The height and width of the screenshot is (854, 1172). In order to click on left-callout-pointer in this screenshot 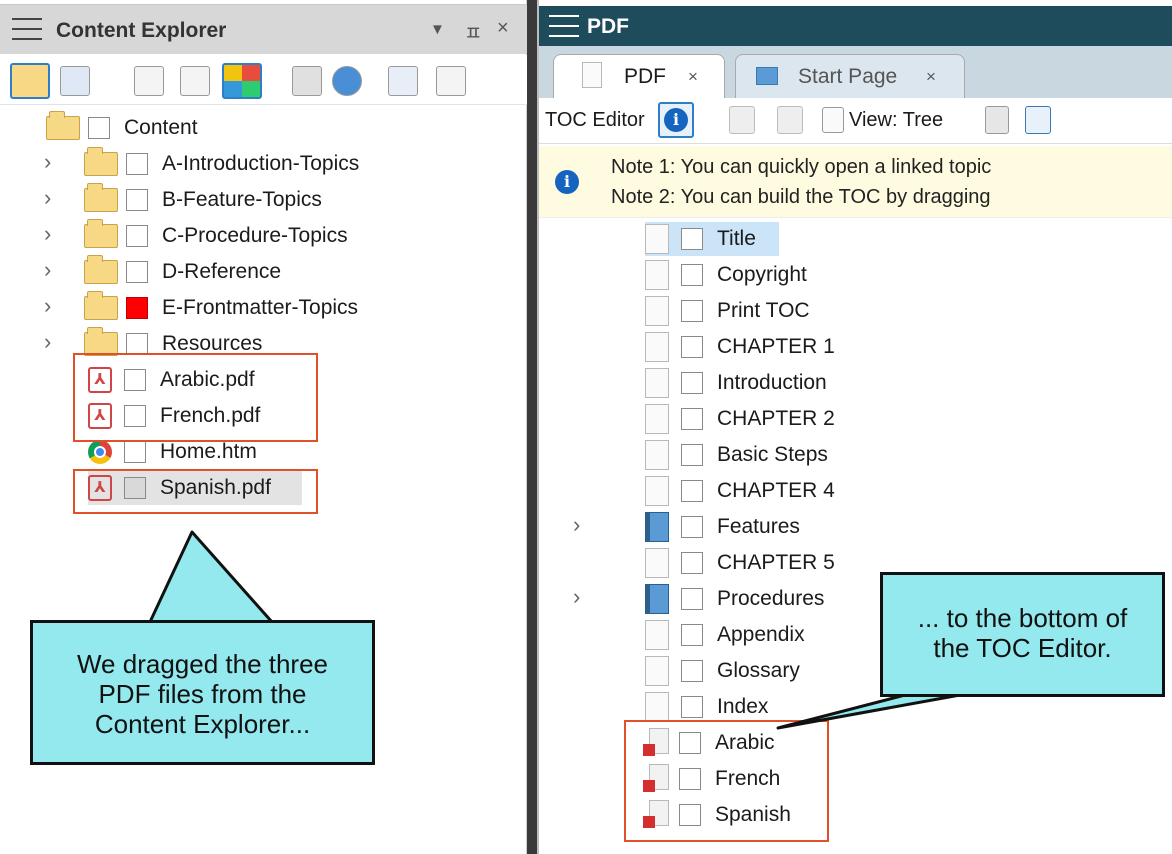, I will do `click(211, 577)`.